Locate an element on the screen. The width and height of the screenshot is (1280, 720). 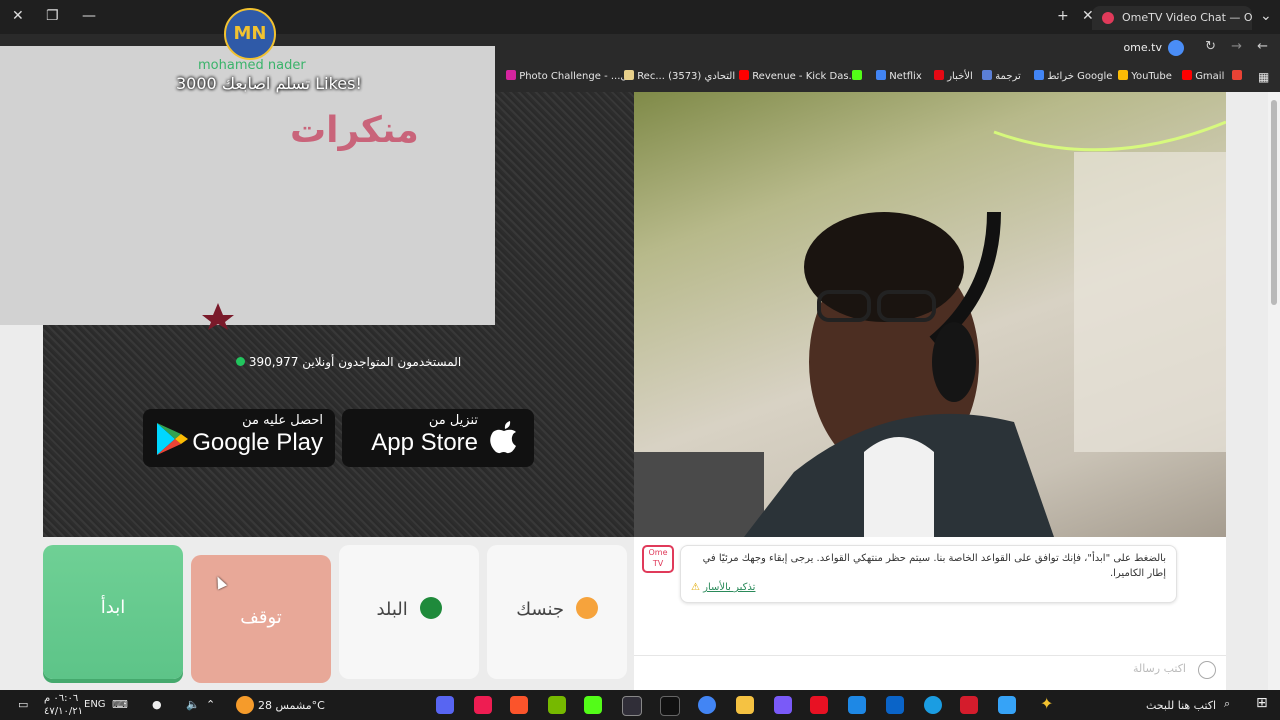
gender-selector: جنسك is located at coordinates (557, 608).